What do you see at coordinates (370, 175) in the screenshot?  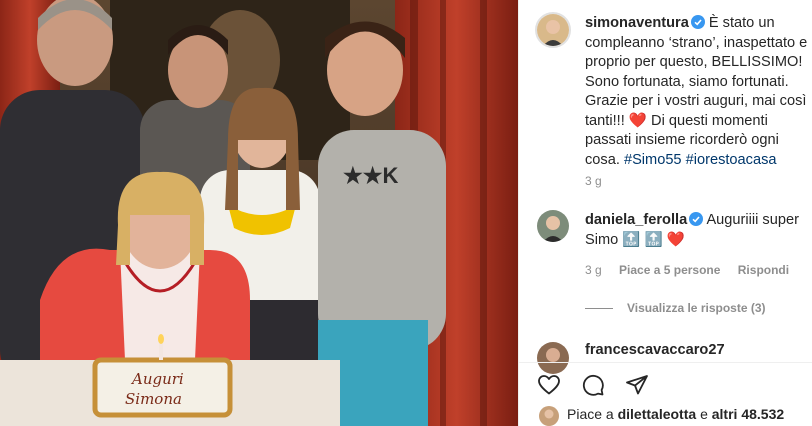 I see `shirt-print: ★★K` at bounding box center [370, 175].